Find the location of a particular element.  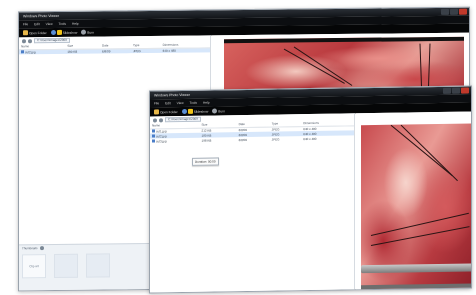

file-name: cut1.jpg is located at coordinates (161, 131).